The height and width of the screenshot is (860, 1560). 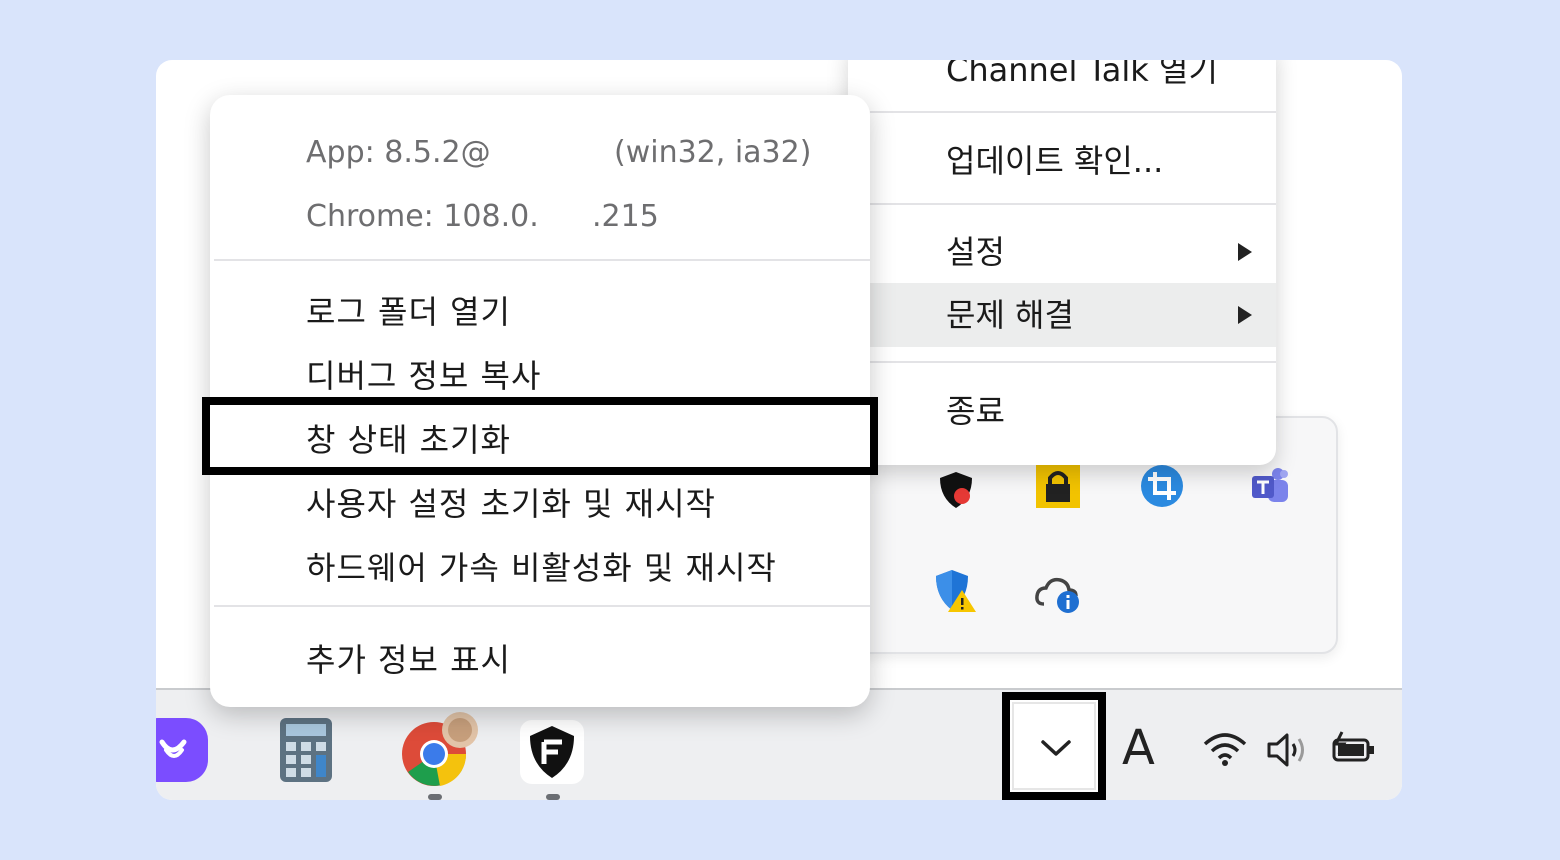 What do you see at coordinates (1062, 411) in the screenshot?
I see `menu-item-quit: 종료` at bounding box center [1062, 411].